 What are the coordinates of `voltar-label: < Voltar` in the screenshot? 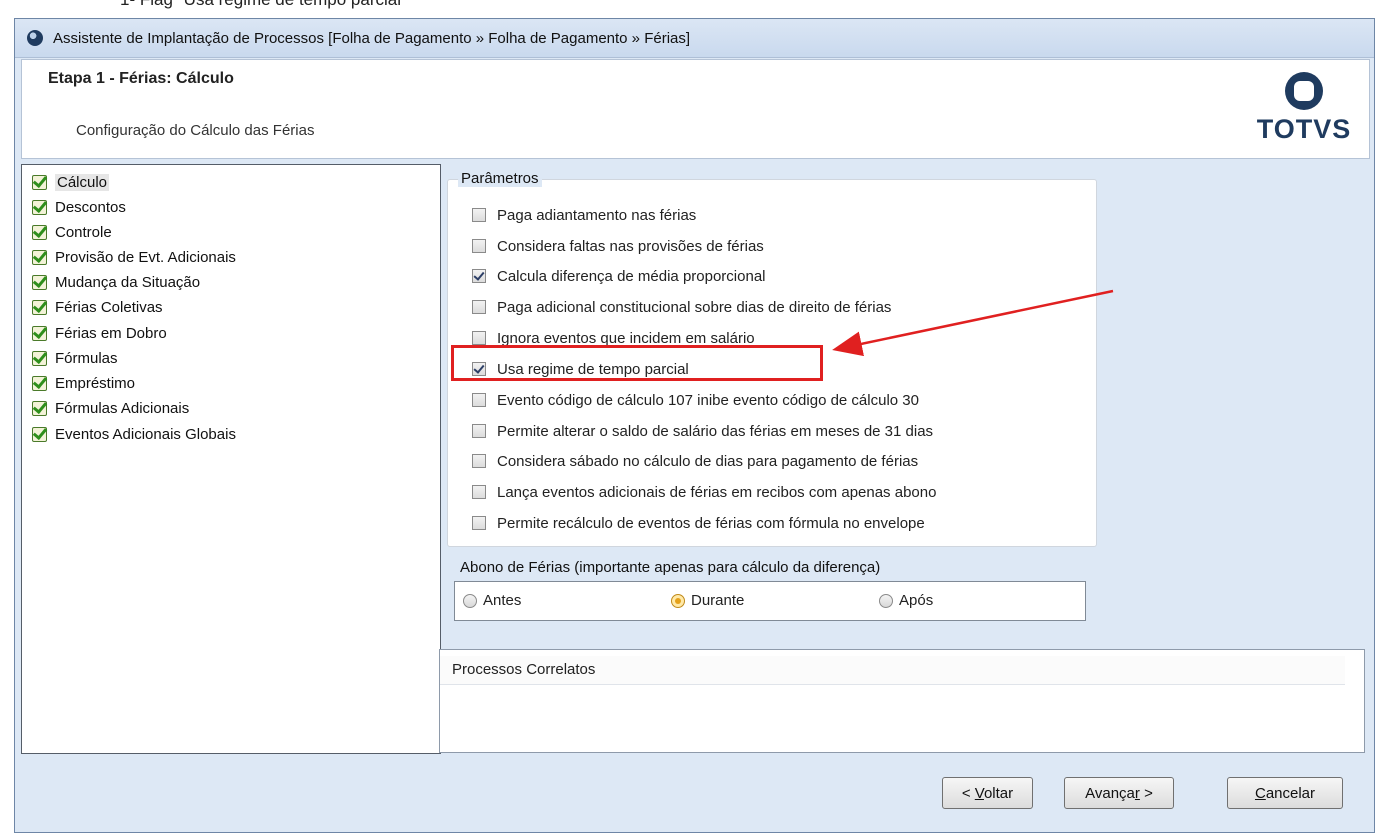 It's located at (987, 793).